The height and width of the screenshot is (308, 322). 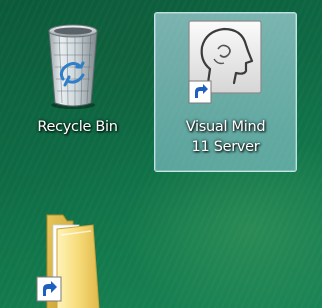 I want to click on visual-mind-label-line-2: 11 Server, so click(x=225, y=147).